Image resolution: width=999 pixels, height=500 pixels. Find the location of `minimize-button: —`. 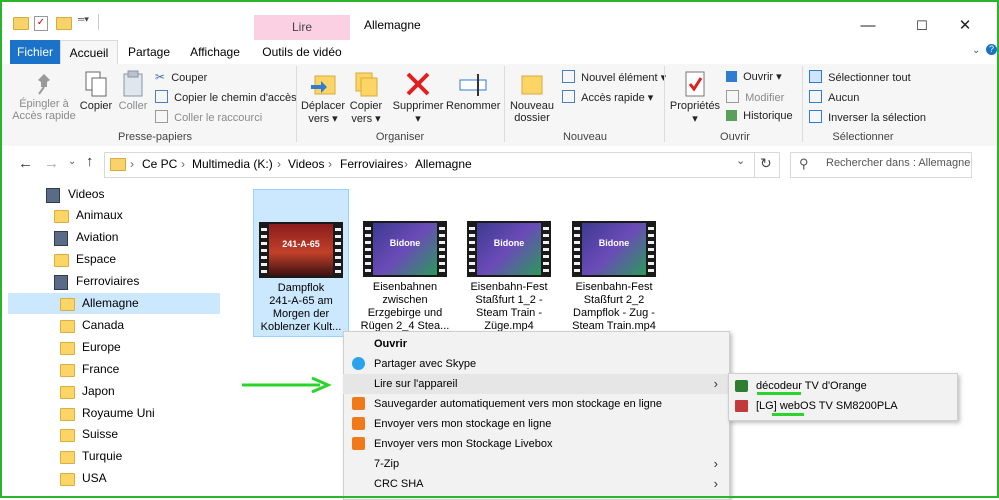

minimize-button: — is located at coordinates (868, 26).